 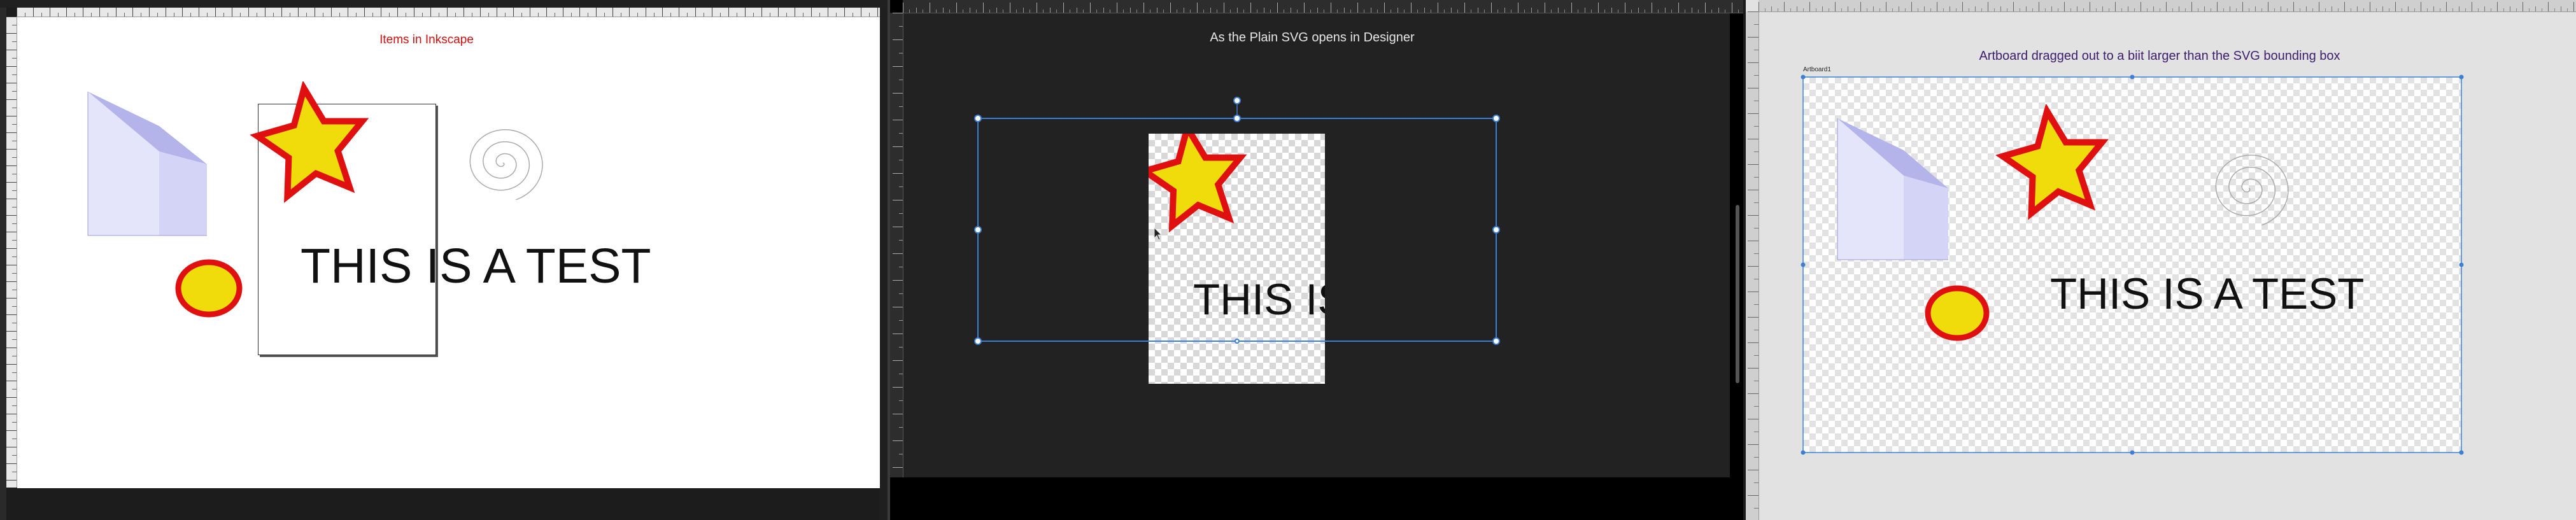 I want to click on artboard-horizontal-ruler, so click(x=2167, y=6).